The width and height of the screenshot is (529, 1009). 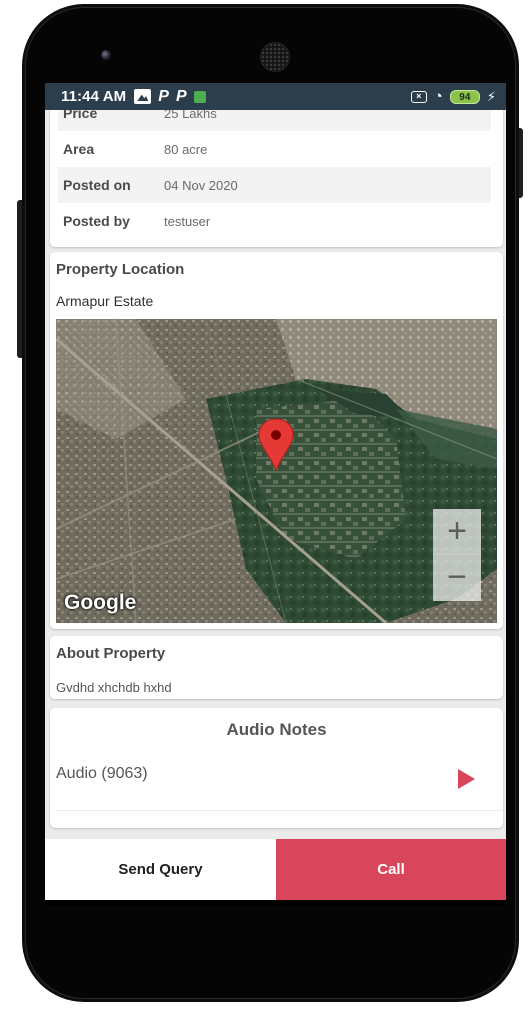 What do you see at coordinates (102, 773) in the screenshot?
I see `audio-item-label: Audio (9063)` at bounding box center [102, 773].